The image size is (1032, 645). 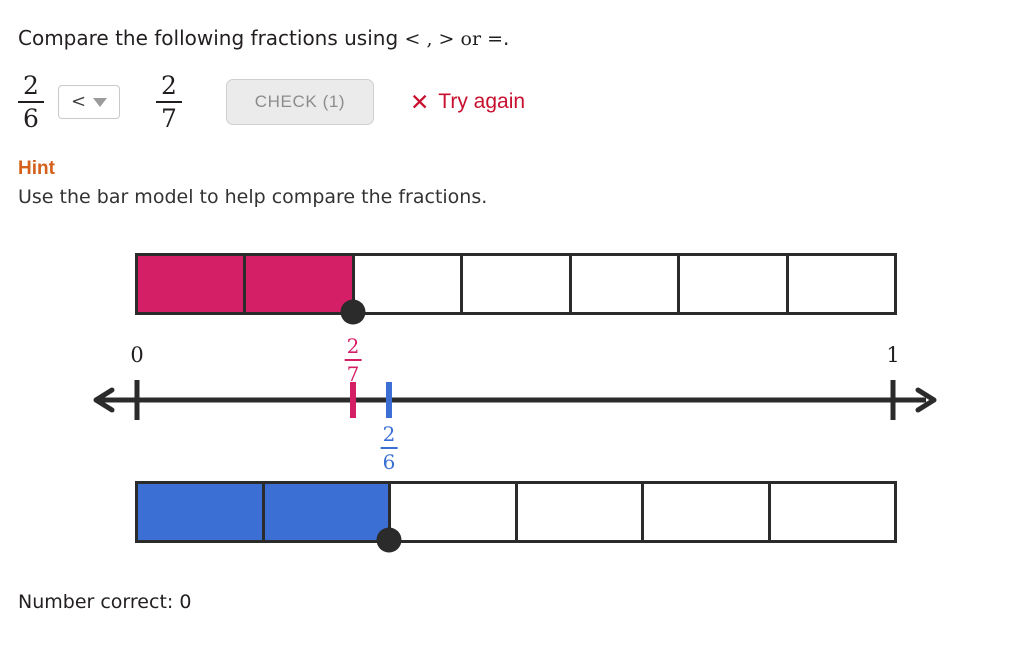 What do you see at coordinates (353, 346) in the screenshot?
I see `nl-a-numerator: 2` at bounding box center [353, 346].